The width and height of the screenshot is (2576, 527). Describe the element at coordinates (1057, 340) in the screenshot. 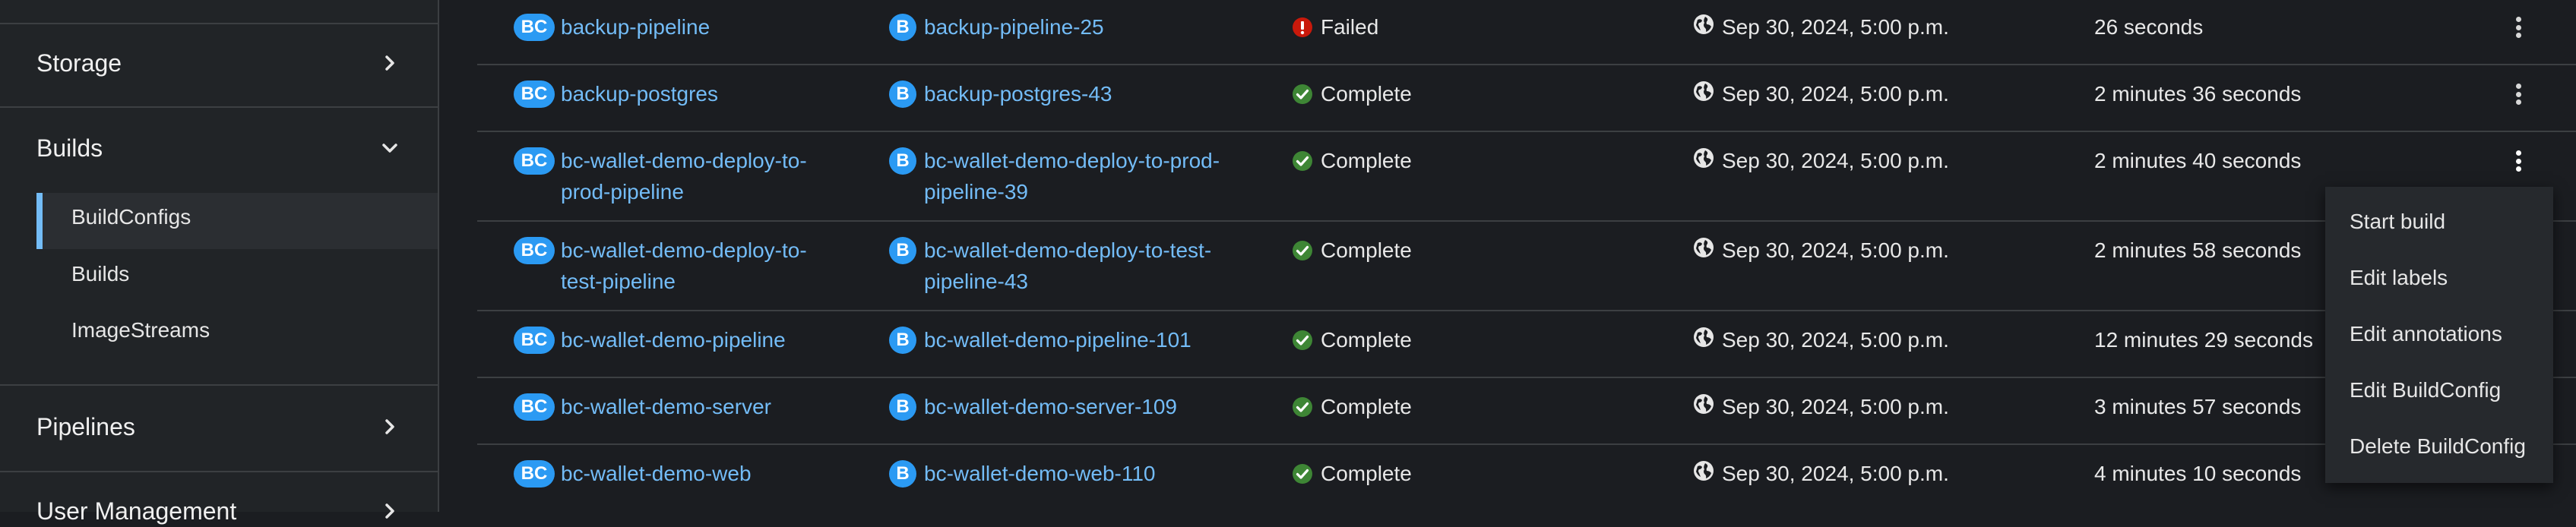

I see `last-build-link: bc-wallet-demo-pipeline-101` at that location.